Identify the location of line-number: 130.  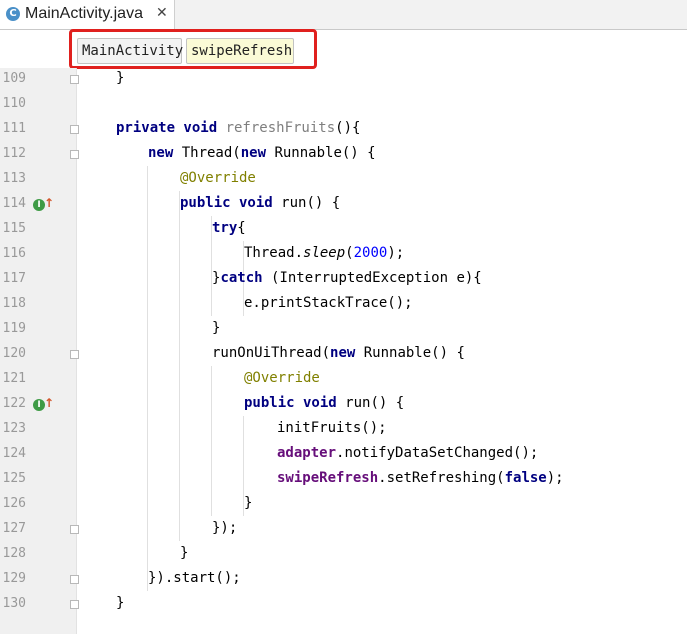
(14, 603).